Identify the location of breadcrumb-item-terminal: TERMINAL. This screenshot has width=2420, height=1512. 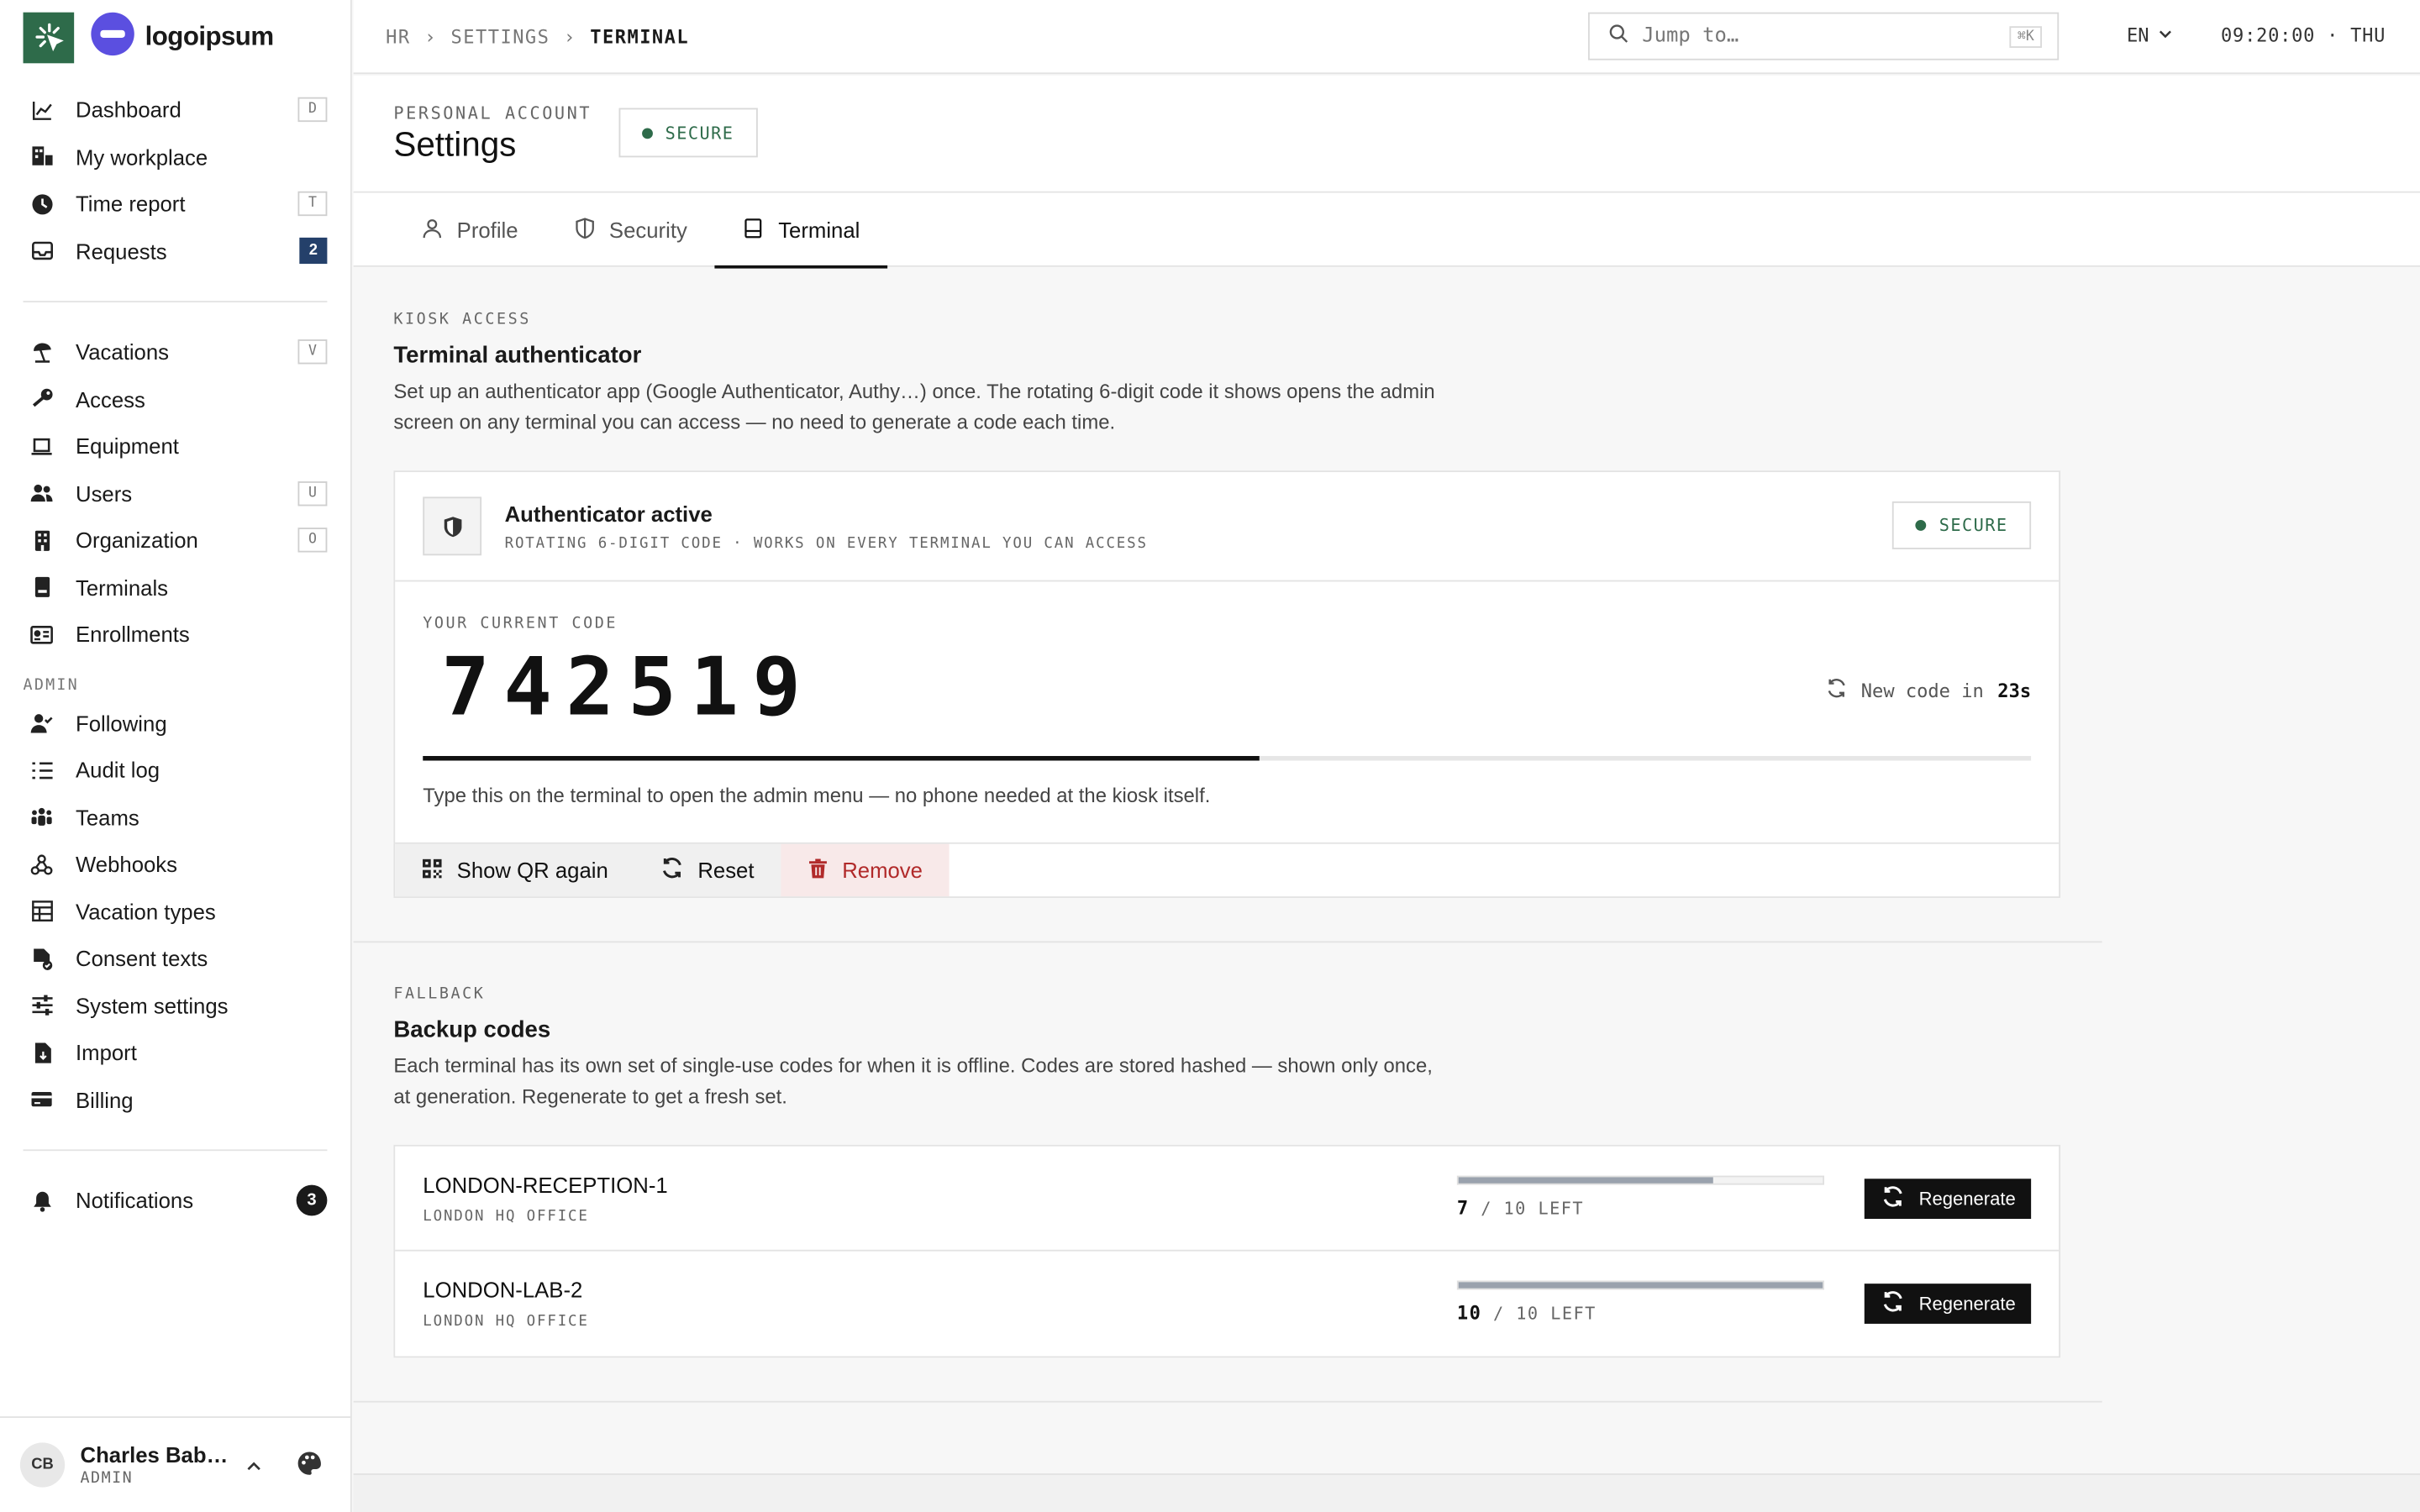
(640, 36).